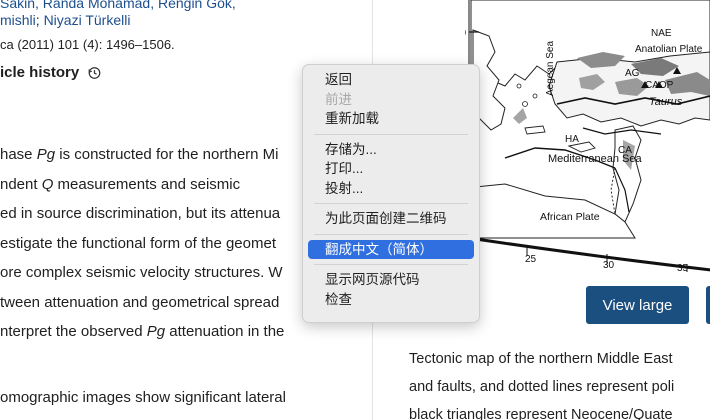 The image size is (710, 420). What do you see at coordinates (118, 5) in the screenshot?
I see `author-link: Sakin, Randa Mohamad, Rengin Gök,` at bounding box center [118, 5].